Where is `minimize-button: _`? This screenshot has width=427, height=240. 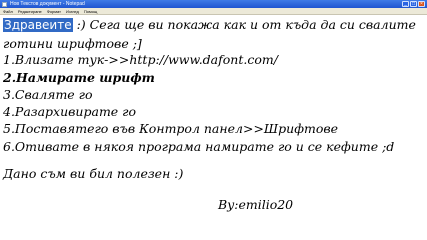 minimize-button: _ is located at coordinates (405, 4).